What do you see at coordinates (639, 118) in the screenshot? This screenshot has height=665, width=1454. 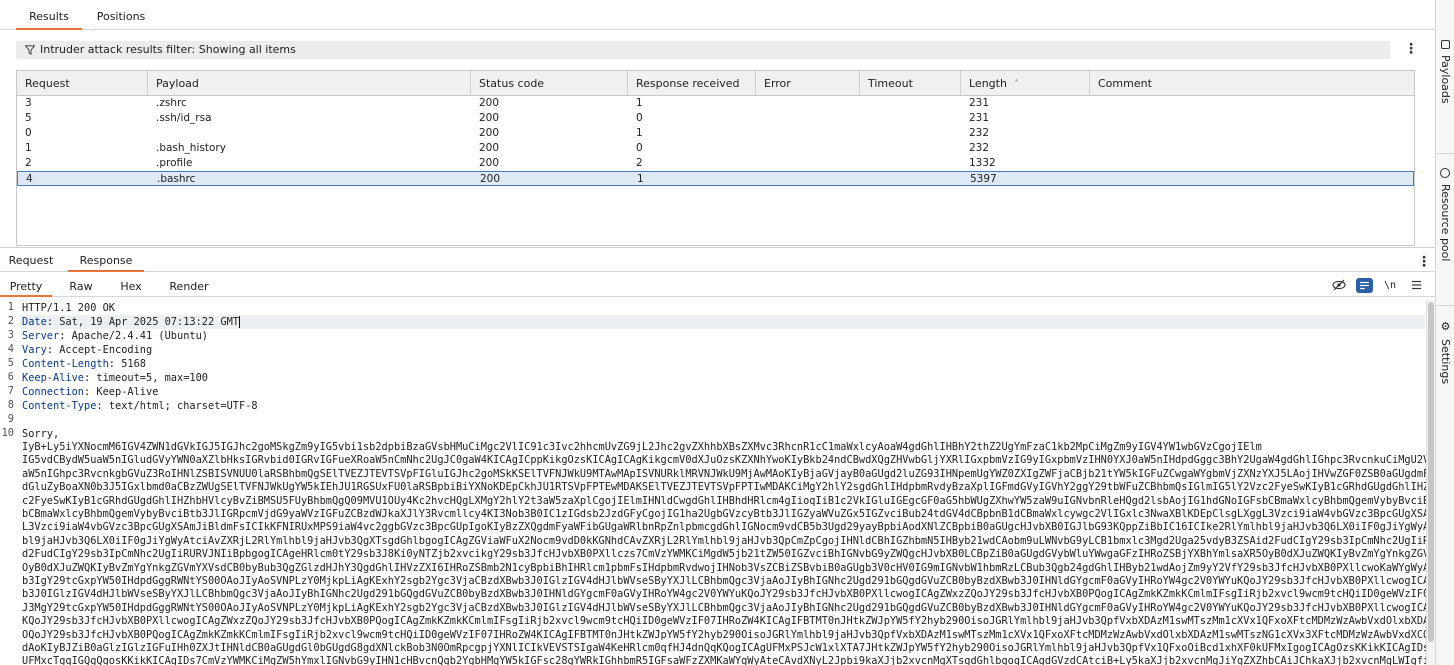 I see `cell-response-received: 0` at bounding box center [639, 118].